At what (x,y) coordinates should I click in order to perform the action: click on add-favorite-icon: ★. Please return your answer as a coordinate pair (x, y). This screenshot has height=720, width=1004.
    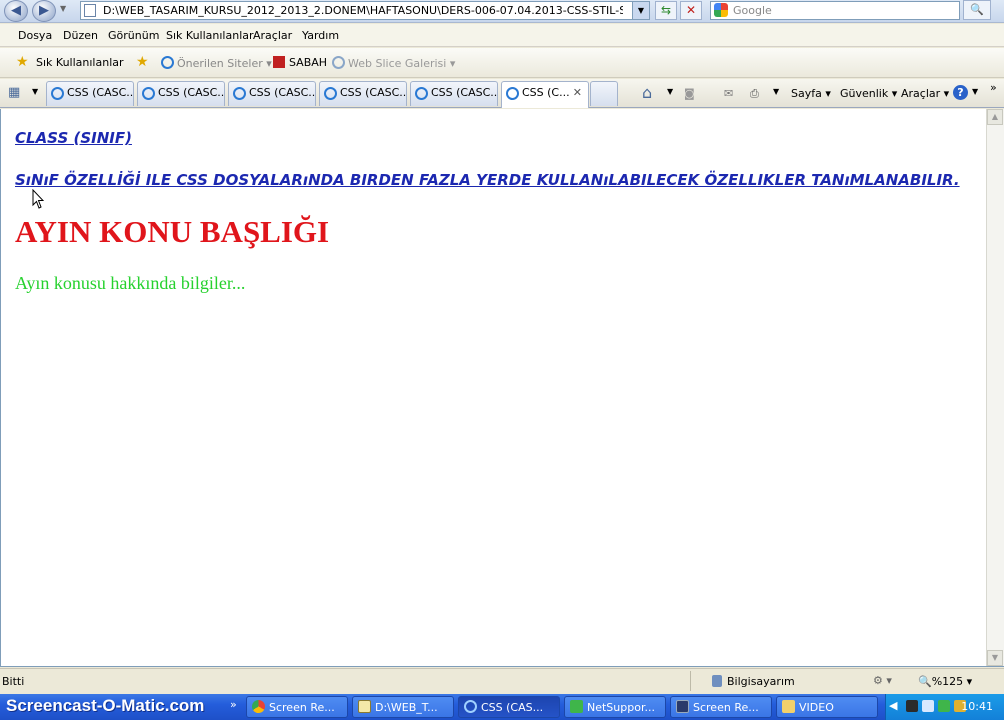
    Looking at the image, I should click on (142, 62).